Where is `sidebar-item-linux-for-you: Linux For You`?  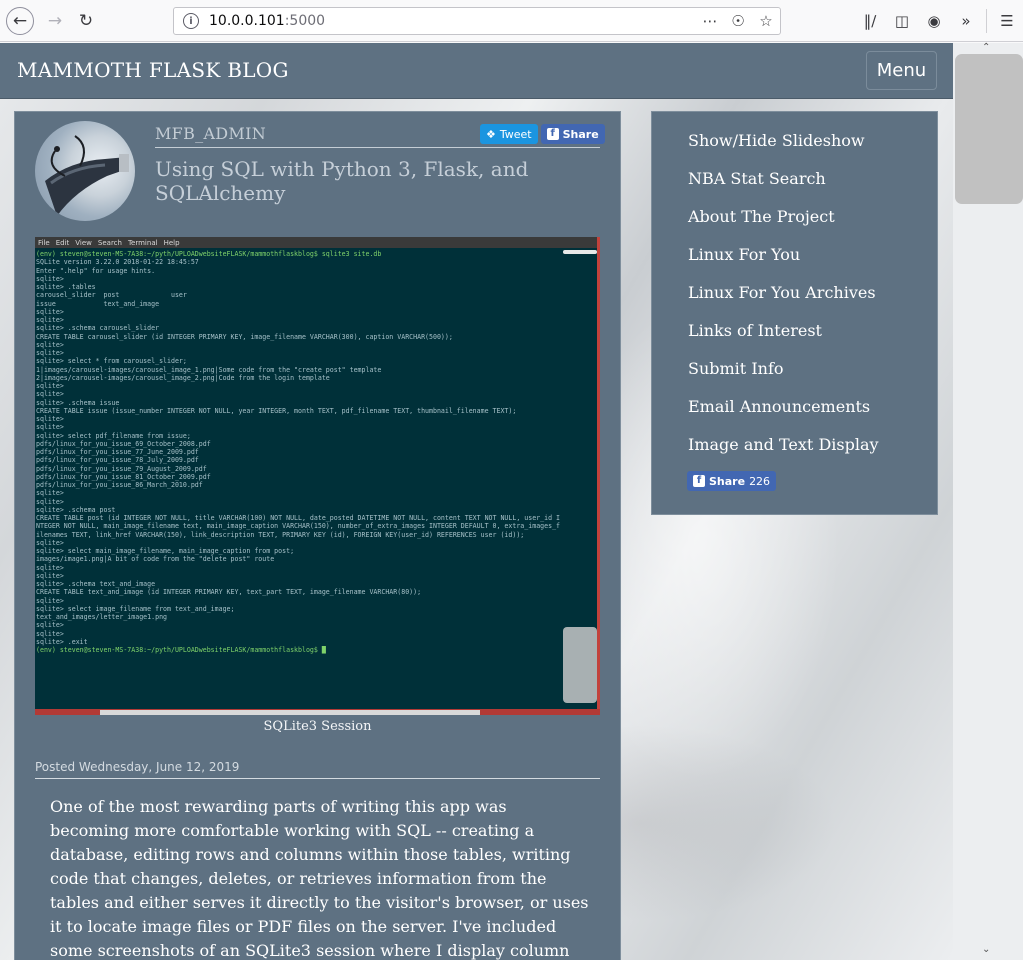
sidebar-item-linux-for-you: Linux For You is located at coordinates (744, 254).